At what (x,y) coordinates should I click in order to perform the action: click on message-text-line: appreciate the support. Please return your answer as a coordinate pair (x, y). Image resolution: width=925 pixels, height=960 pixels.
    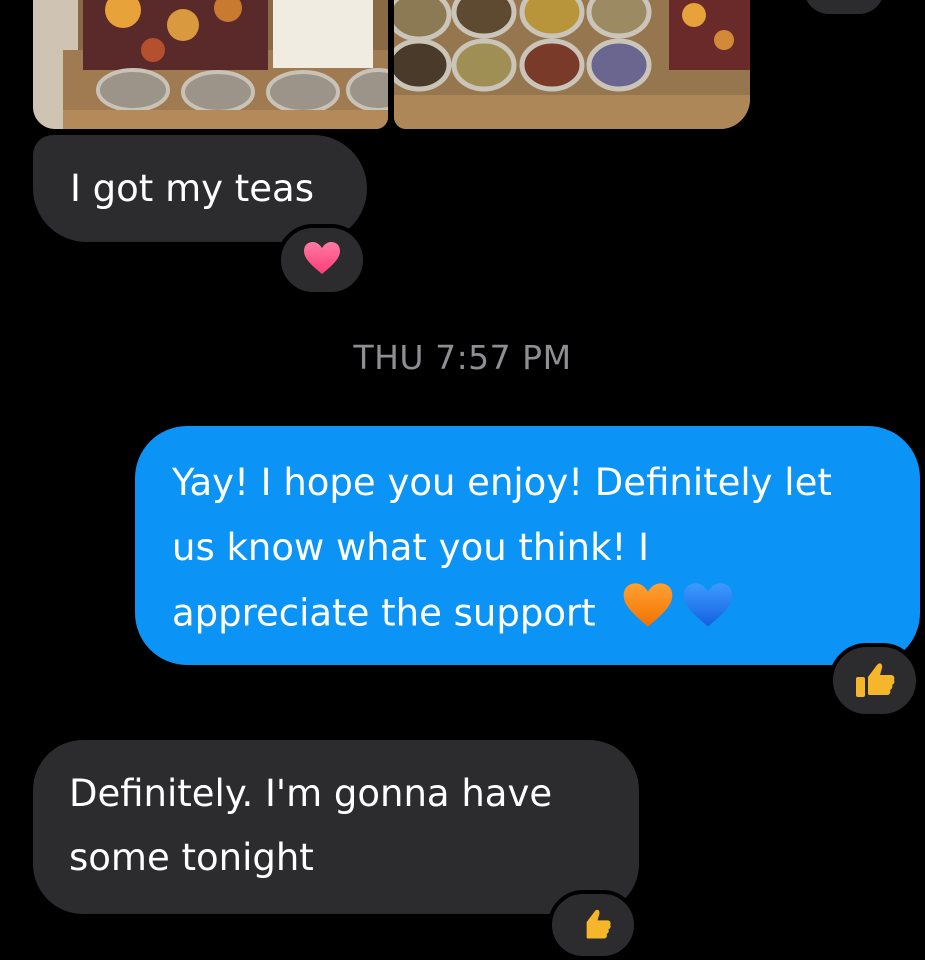
    Looking at the image, I should click on (384, 613).